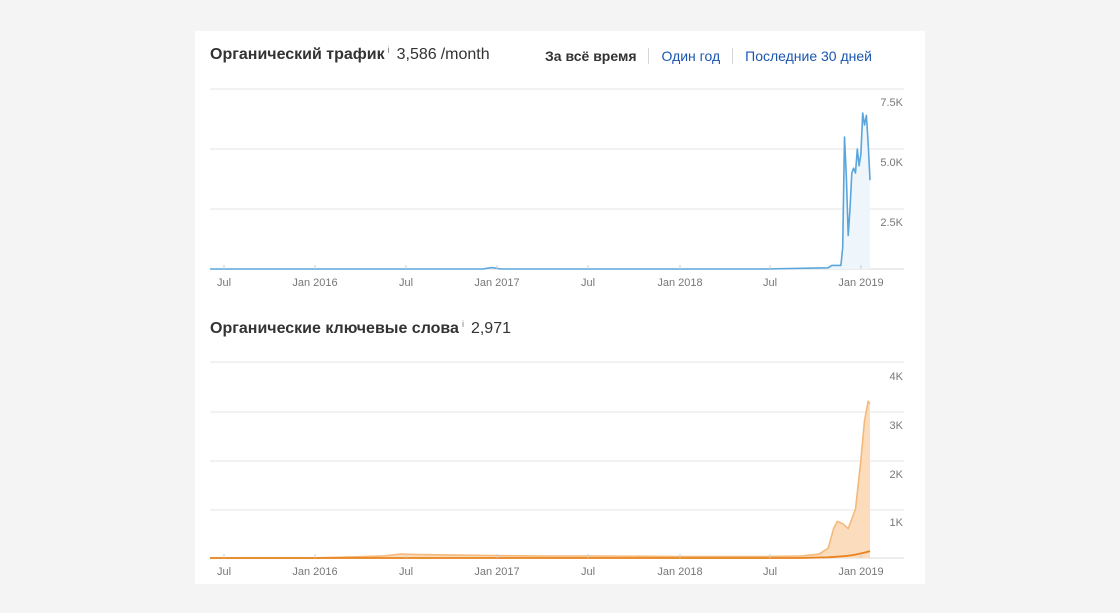 This screenshot has height=613, width=1120. Describe the element at coordinates (314, 572) in the screenshot. I see `keywords-x-tick-label: Jan 2016` at that location.